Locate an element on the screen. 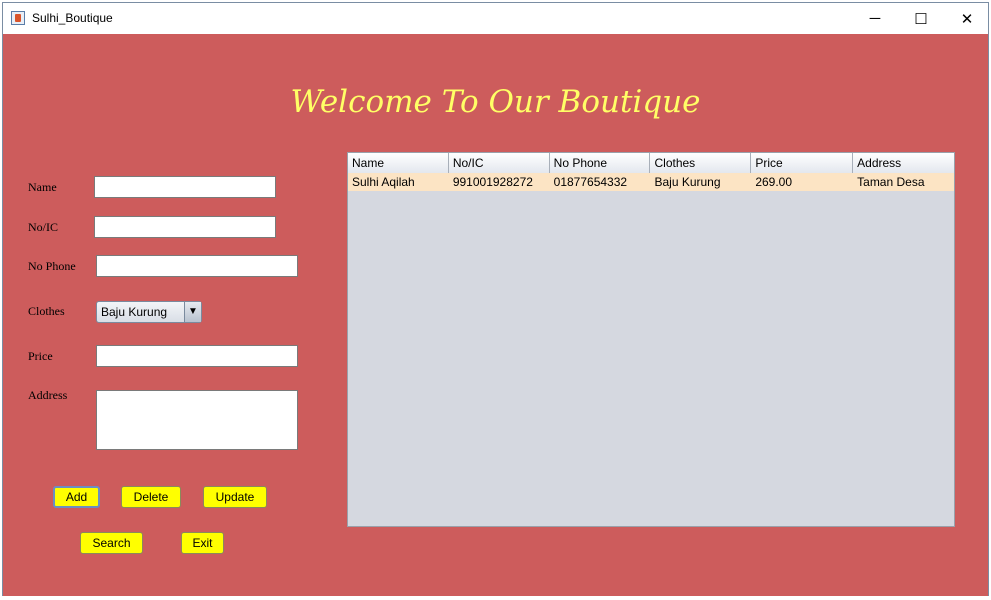 The width and height of the screenshot is (991, 600). search-button: Search is located at coordinates (111, 543).